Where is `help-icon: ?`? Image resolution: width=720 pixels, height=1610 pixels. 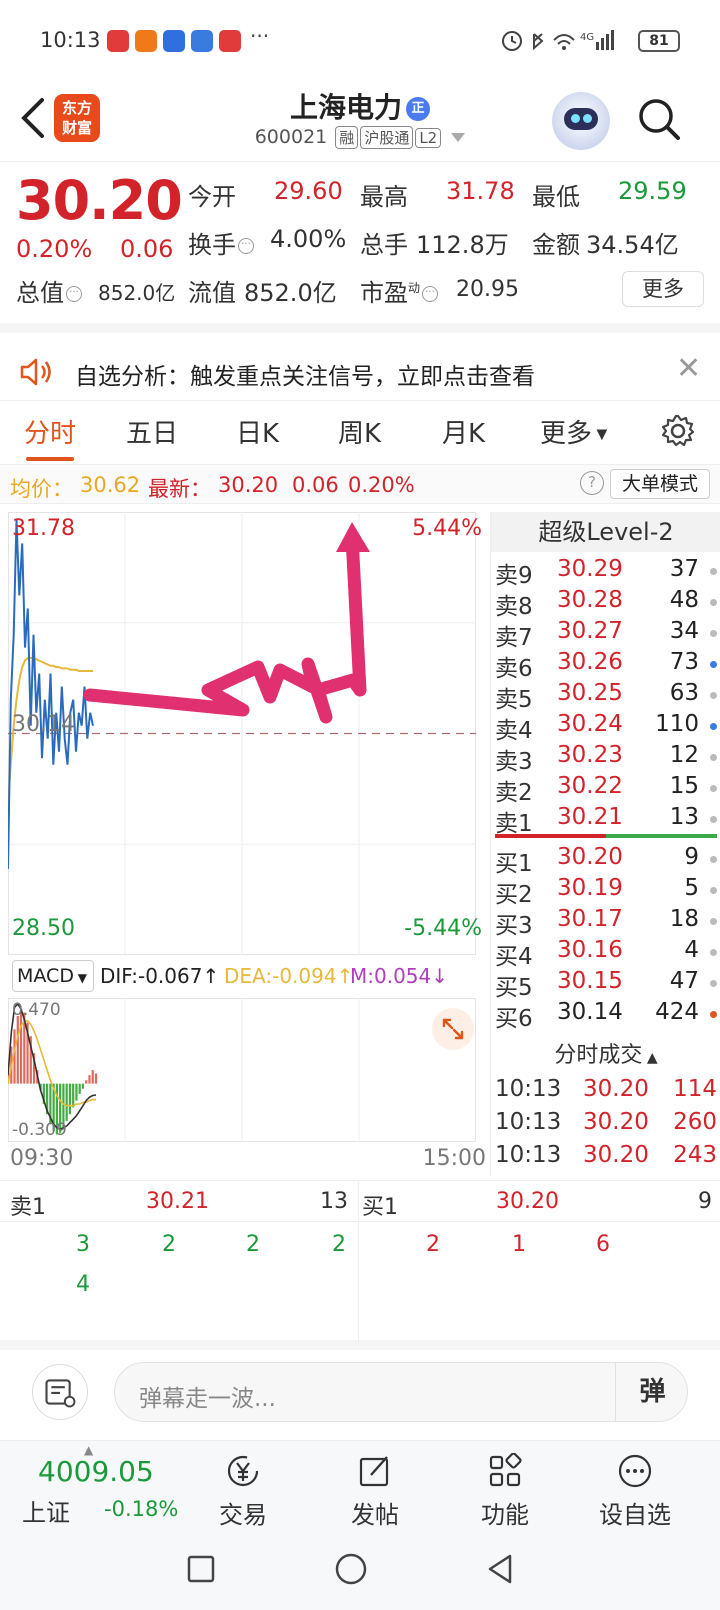 help-icon: ? is located at coordinates (592, 483).